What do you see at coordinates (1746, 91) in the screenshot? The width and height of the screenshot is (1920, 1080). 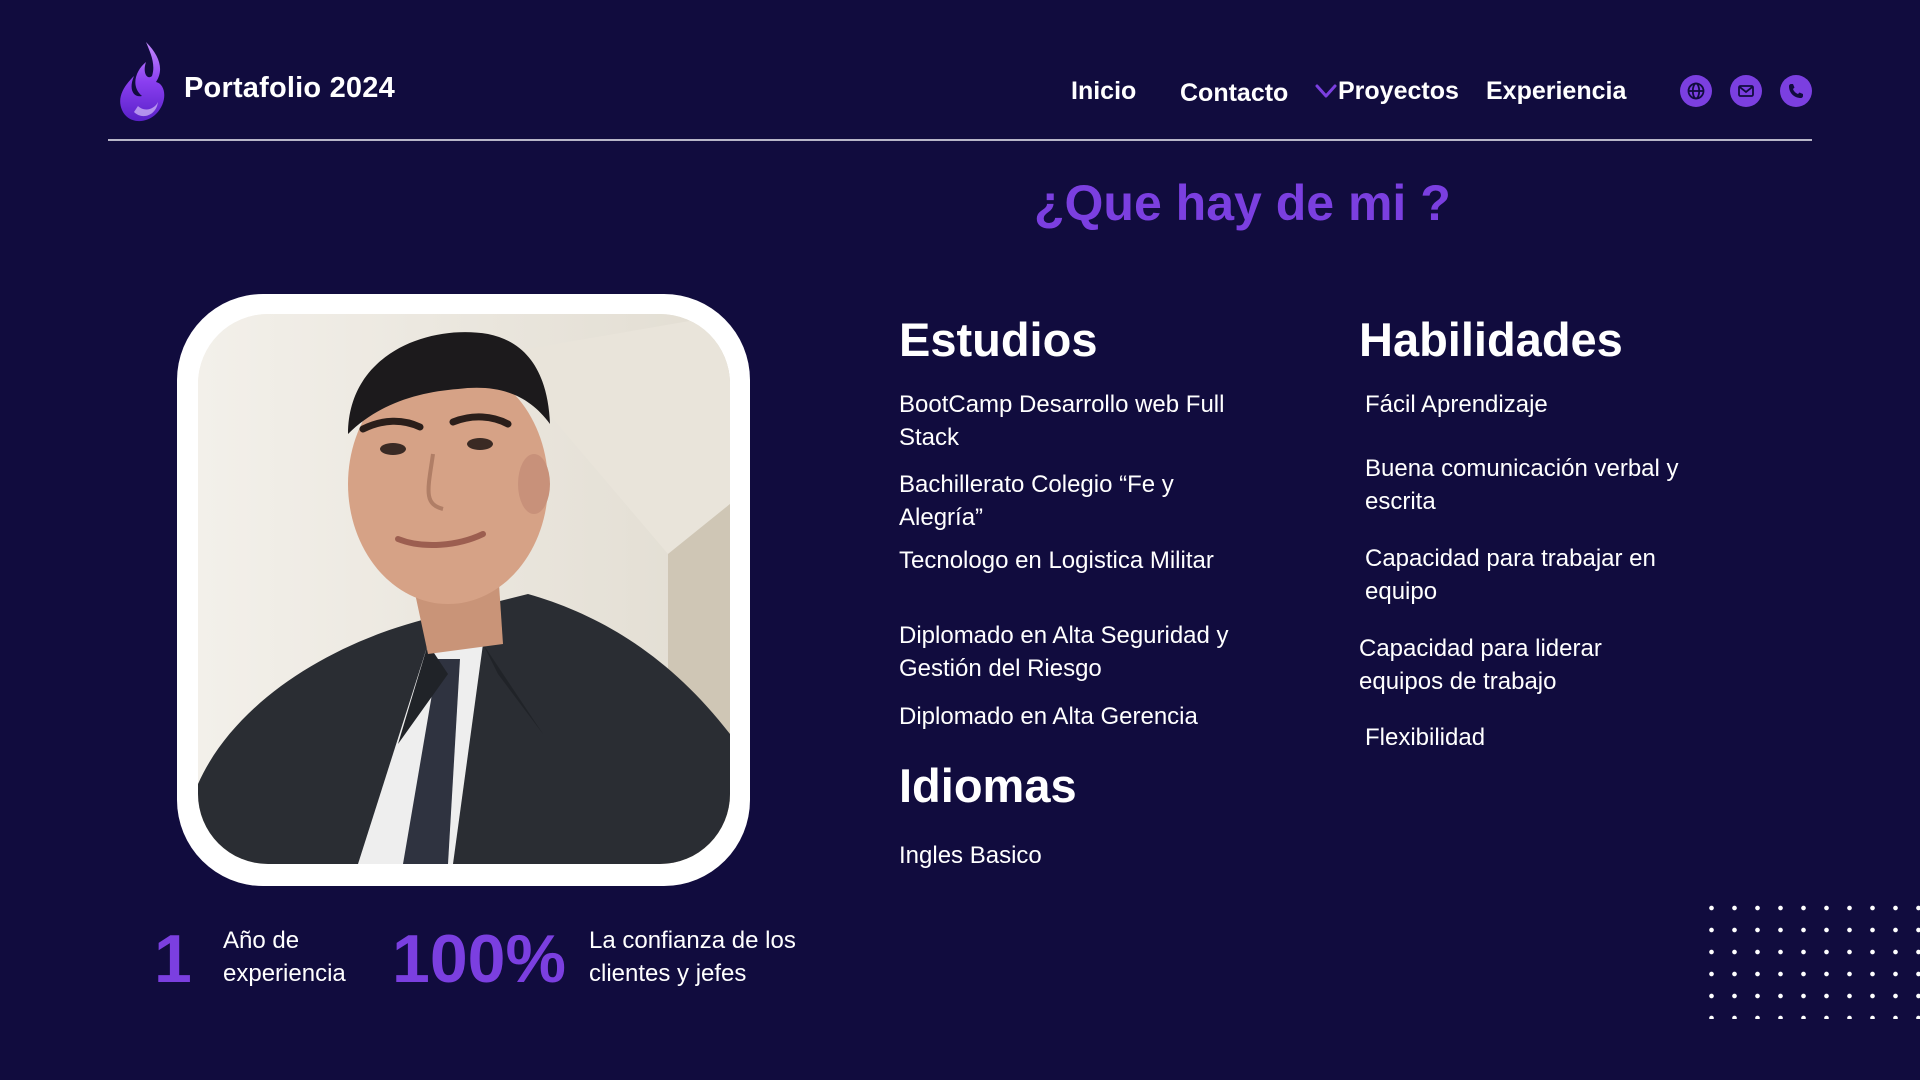 I see `mail-icon` at bounding box center [1746, 91].